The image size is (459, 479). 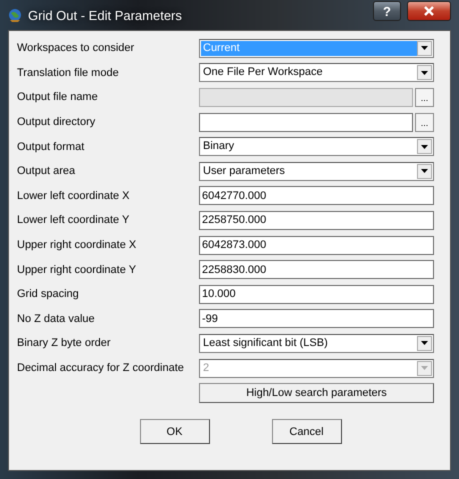 I want to click on close-button, so click(x=429, y=11).